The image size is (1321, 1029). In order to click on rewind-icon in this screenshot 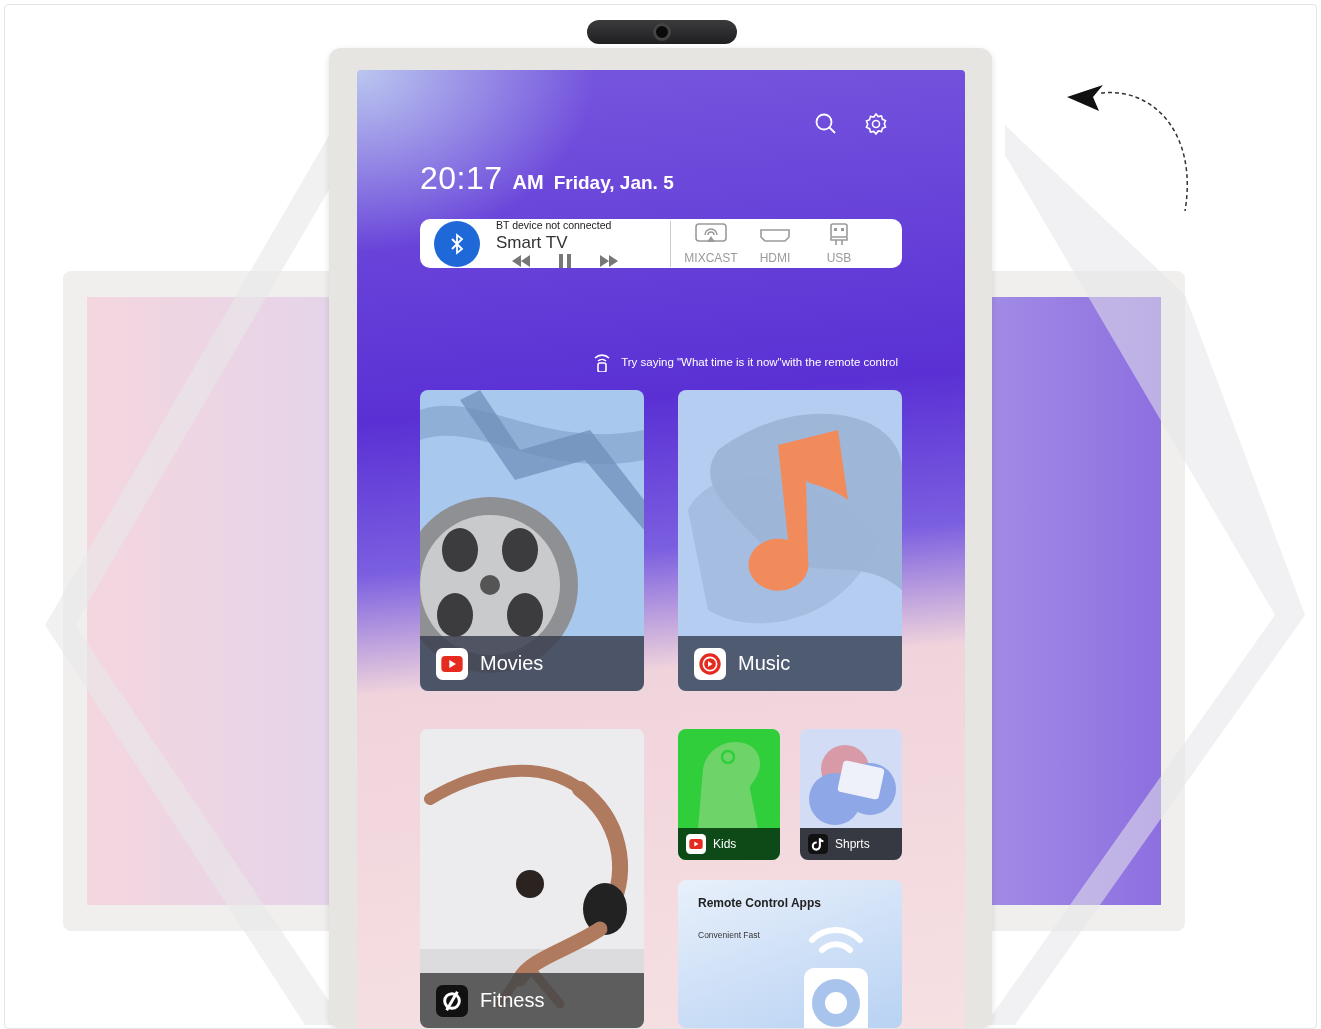, I will do `click(521, 261)`.